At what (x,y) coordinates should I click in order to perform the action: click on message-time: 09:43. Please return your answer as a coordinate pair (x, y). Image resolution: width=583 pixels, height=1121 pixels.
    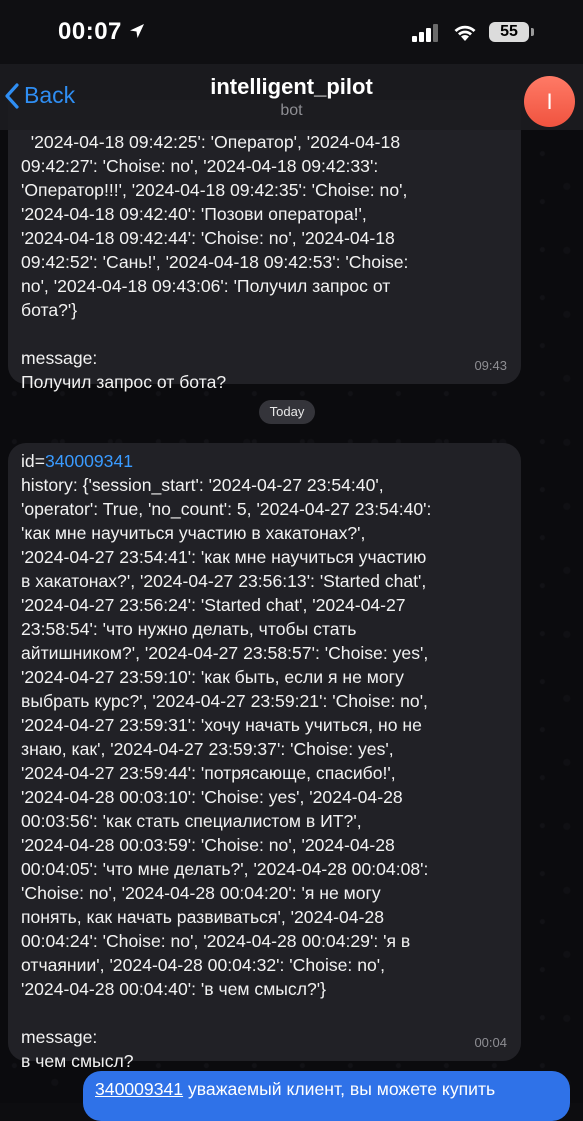
    Looking at the image, I should click on (490, 365).